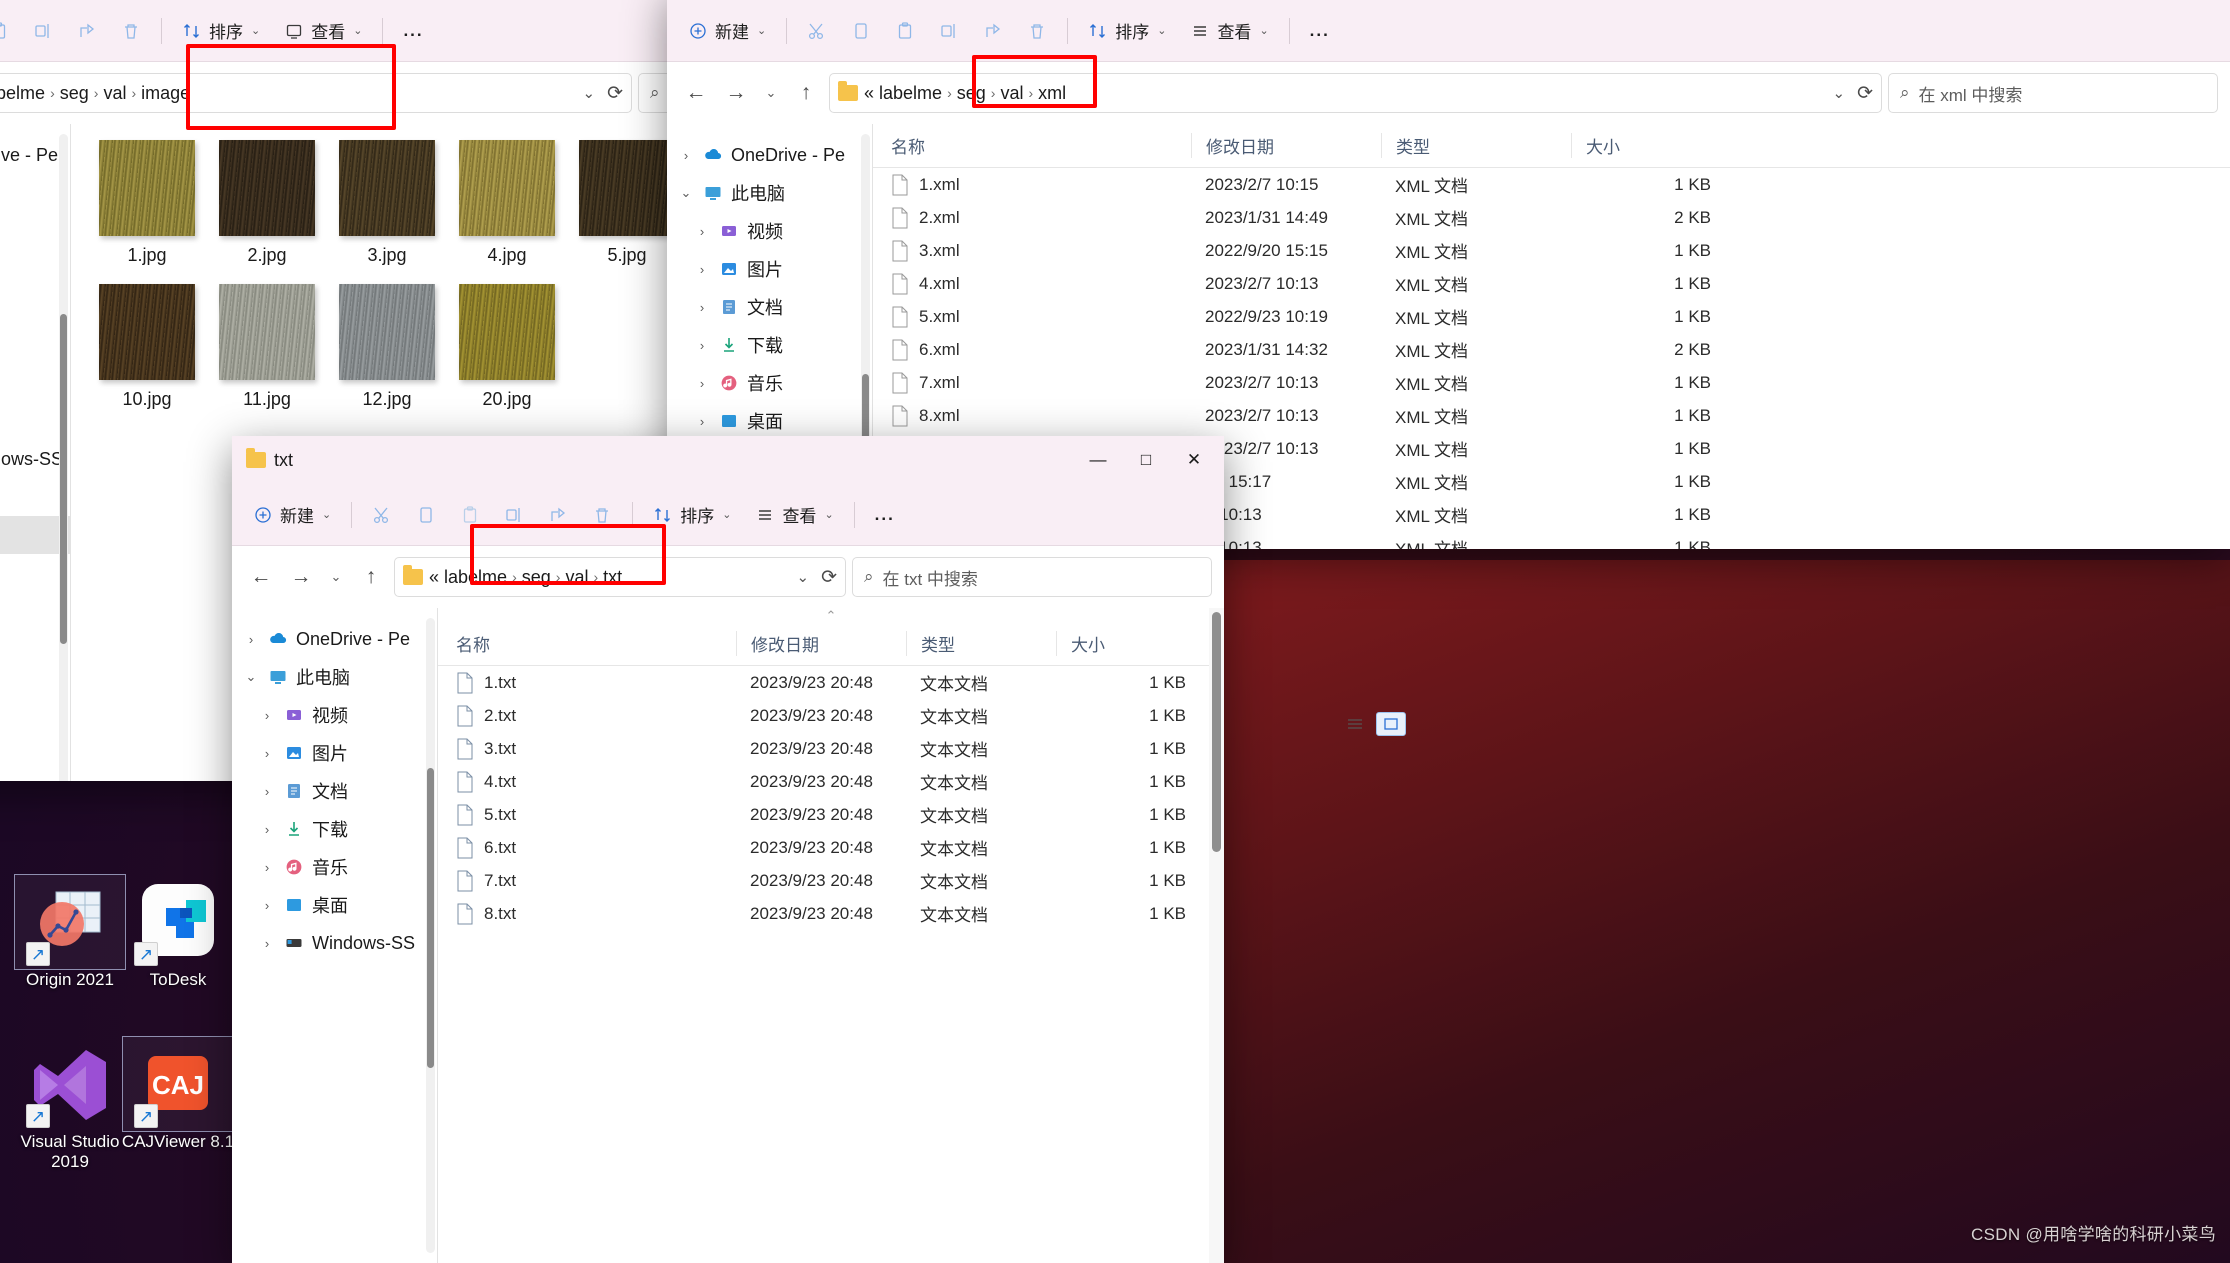 Image resolution: width=2230 pixels, height=1263 pixels. Describe the element at coordinates (769, 193) in the screenshot. I see `nav-item-this-pc: ⌄ 此电脑` at that location.